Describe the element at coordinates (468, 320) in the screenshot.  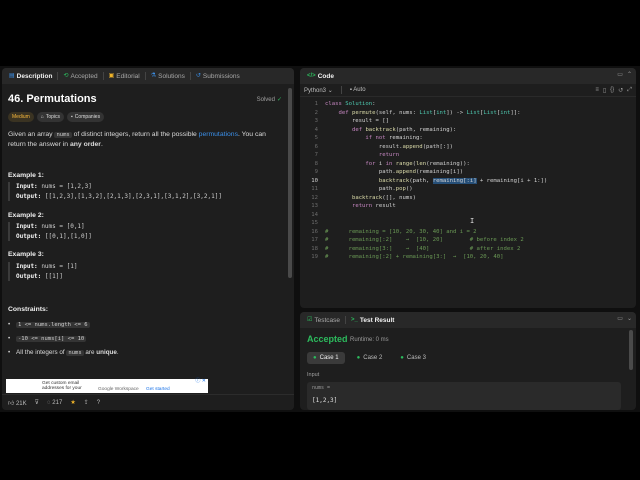
I see `test-tab-bar: ☑ Testcase >_ Test Result ▭ ⌄` at that location.